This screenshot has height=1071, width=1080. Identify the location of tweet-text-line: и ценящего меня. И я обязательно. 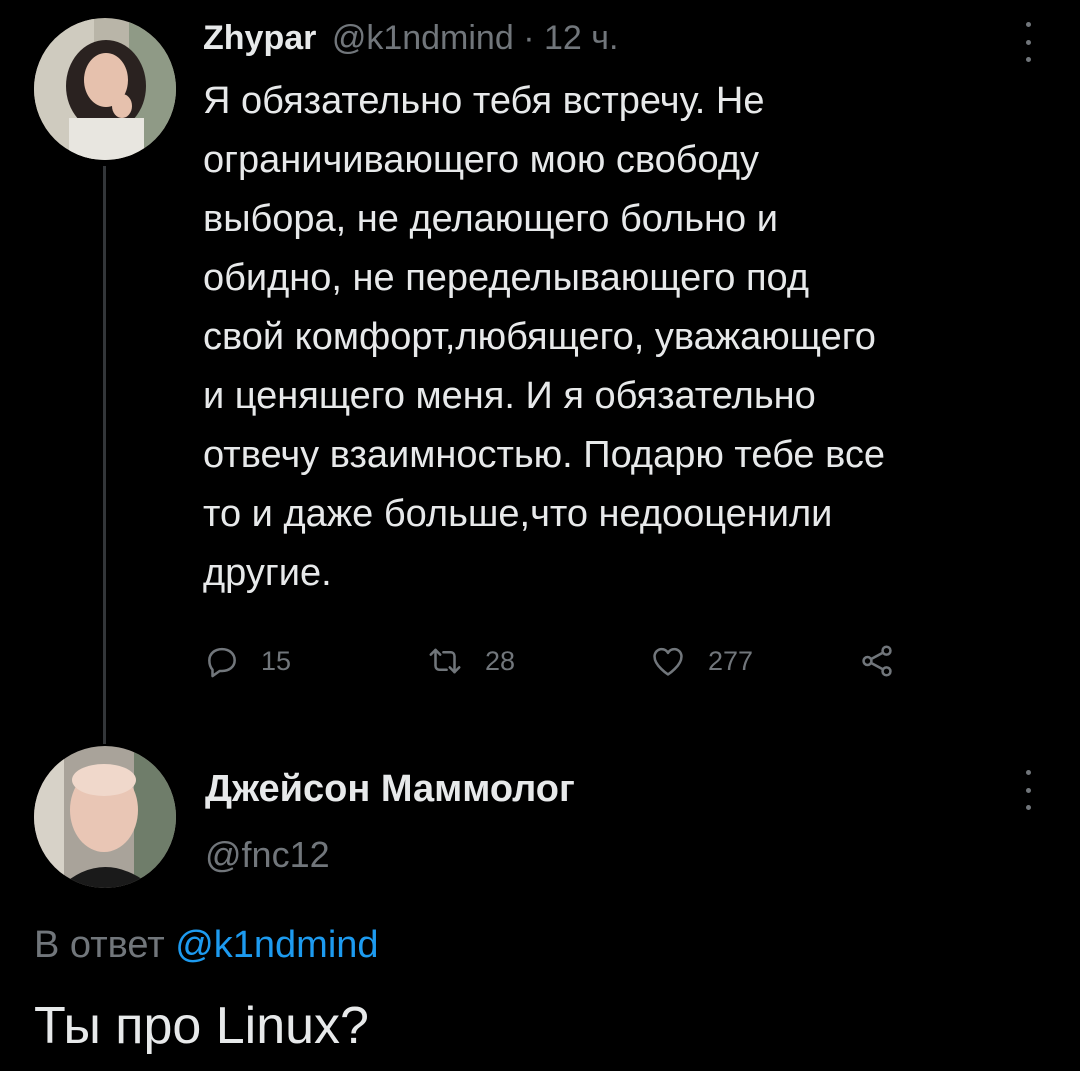
(509, 396).